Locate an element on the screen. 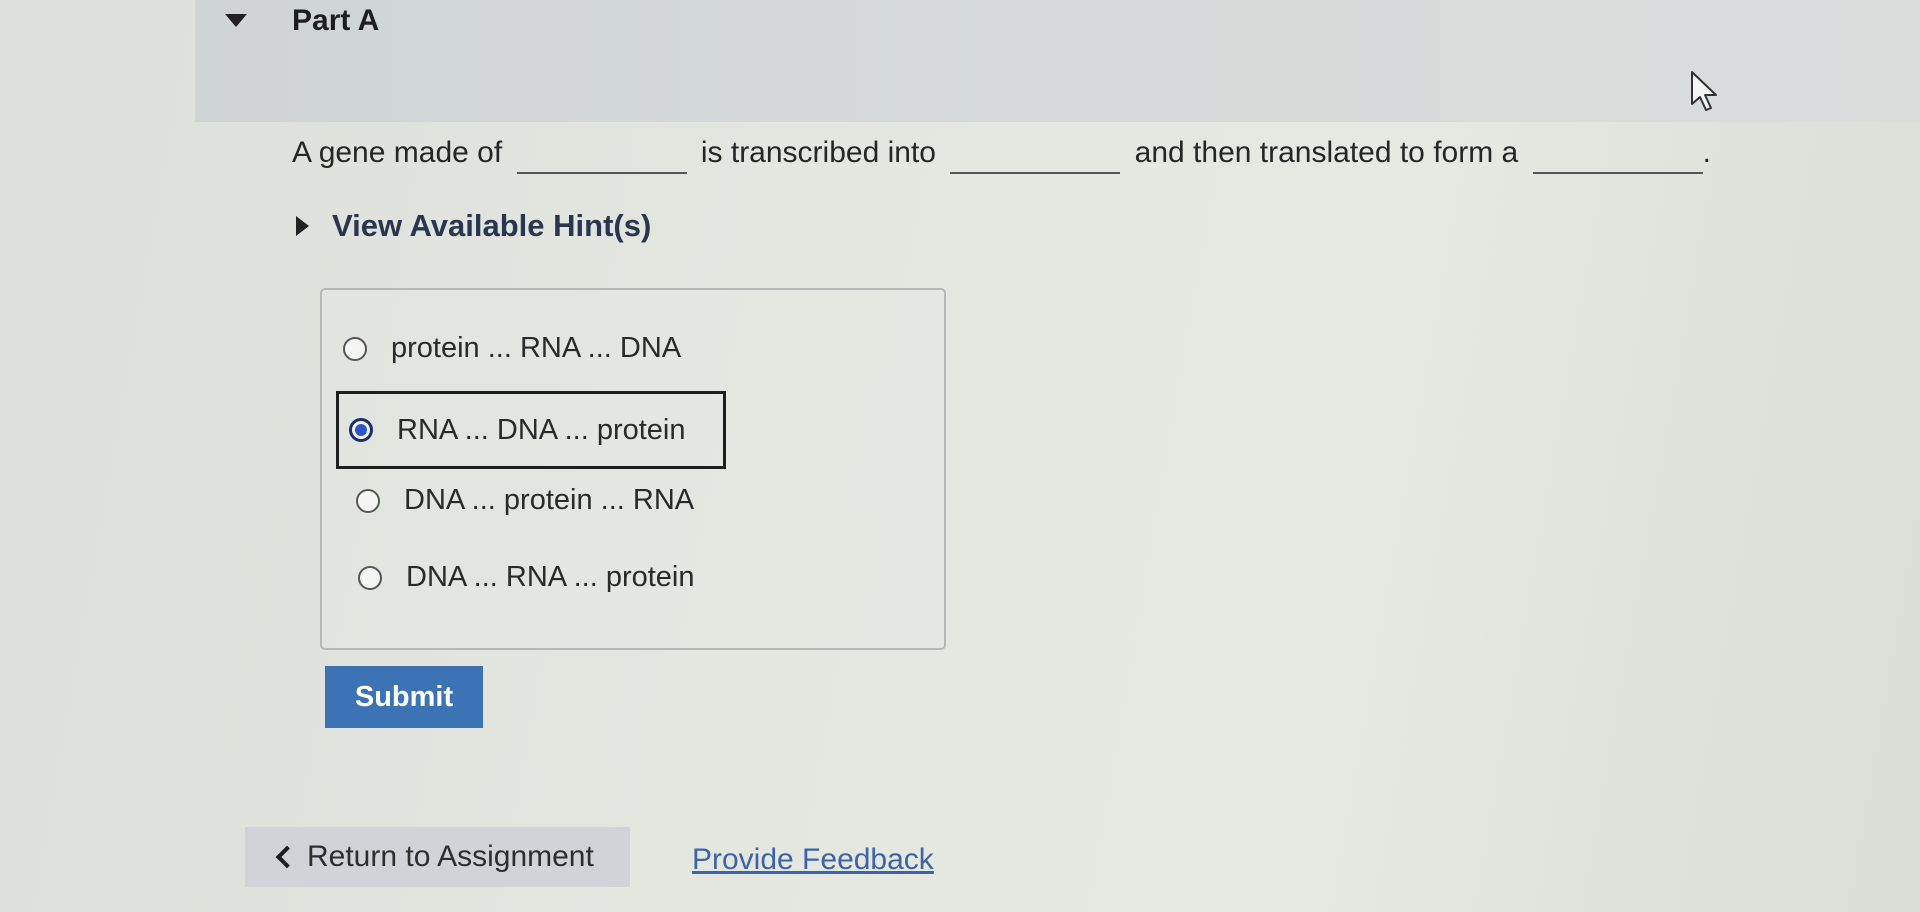 The image size is (1920, 912). question-end: . is located at coordinates (1706, 152).